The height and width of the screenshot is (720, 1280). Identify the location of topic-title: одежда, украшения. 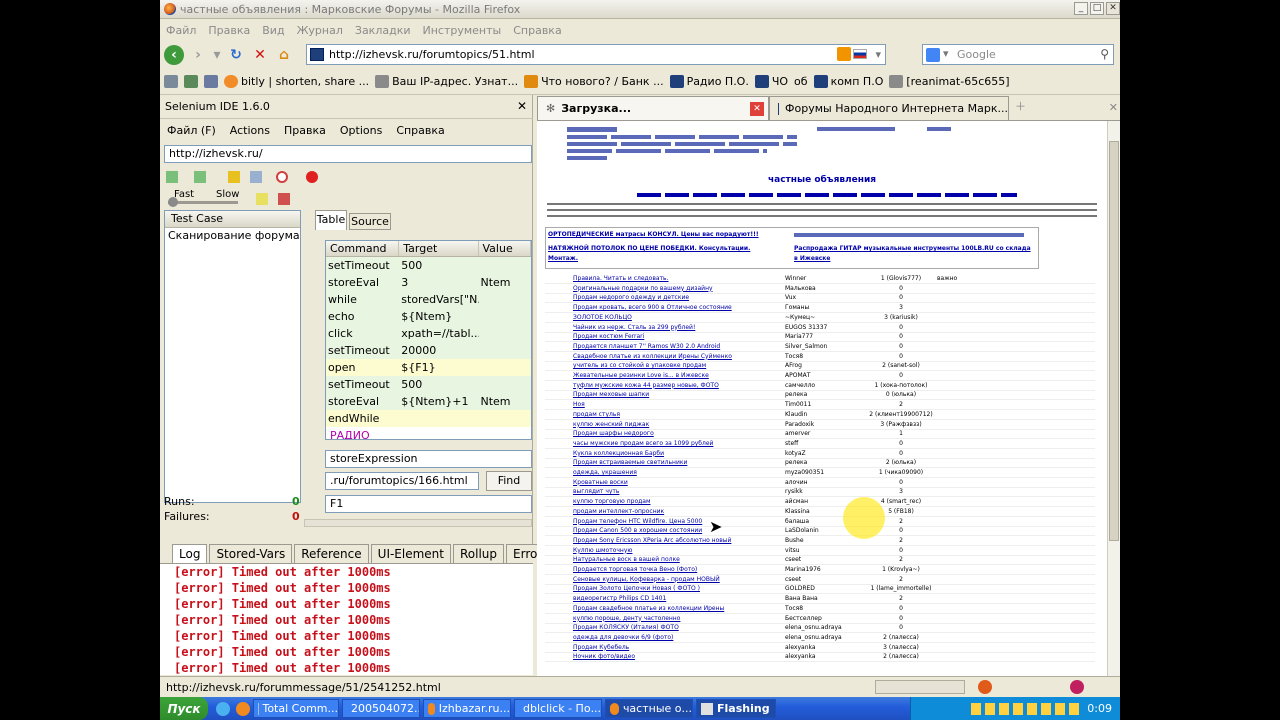
(665, 472).